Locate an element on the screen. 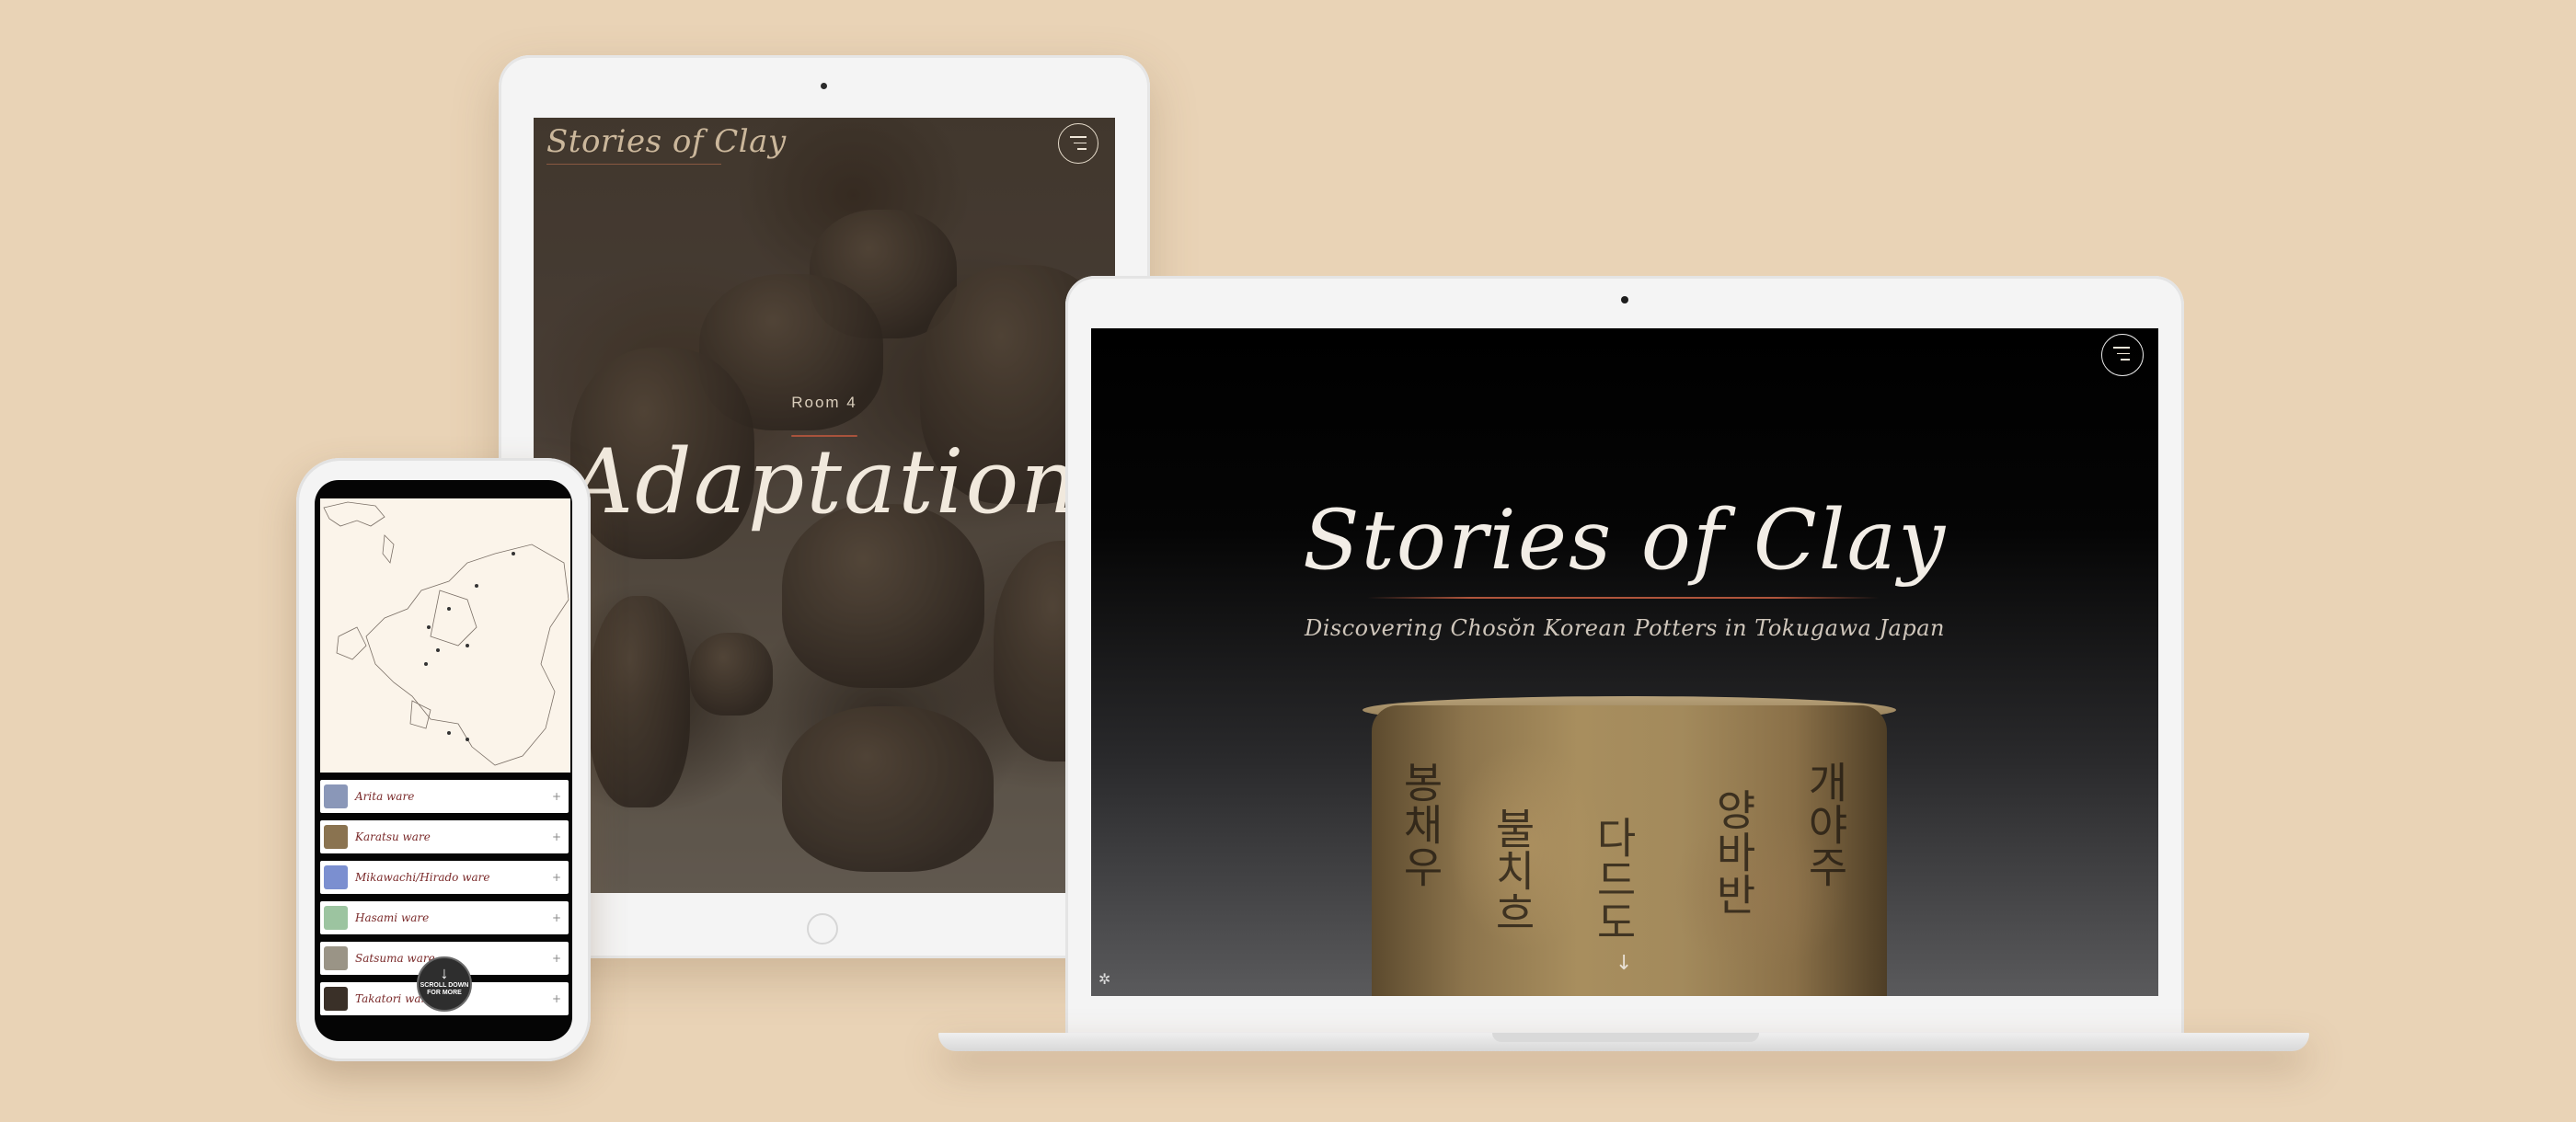 The image size is (2576, 1122). ware-label: Arita ware is located at coordinates (385, 796).